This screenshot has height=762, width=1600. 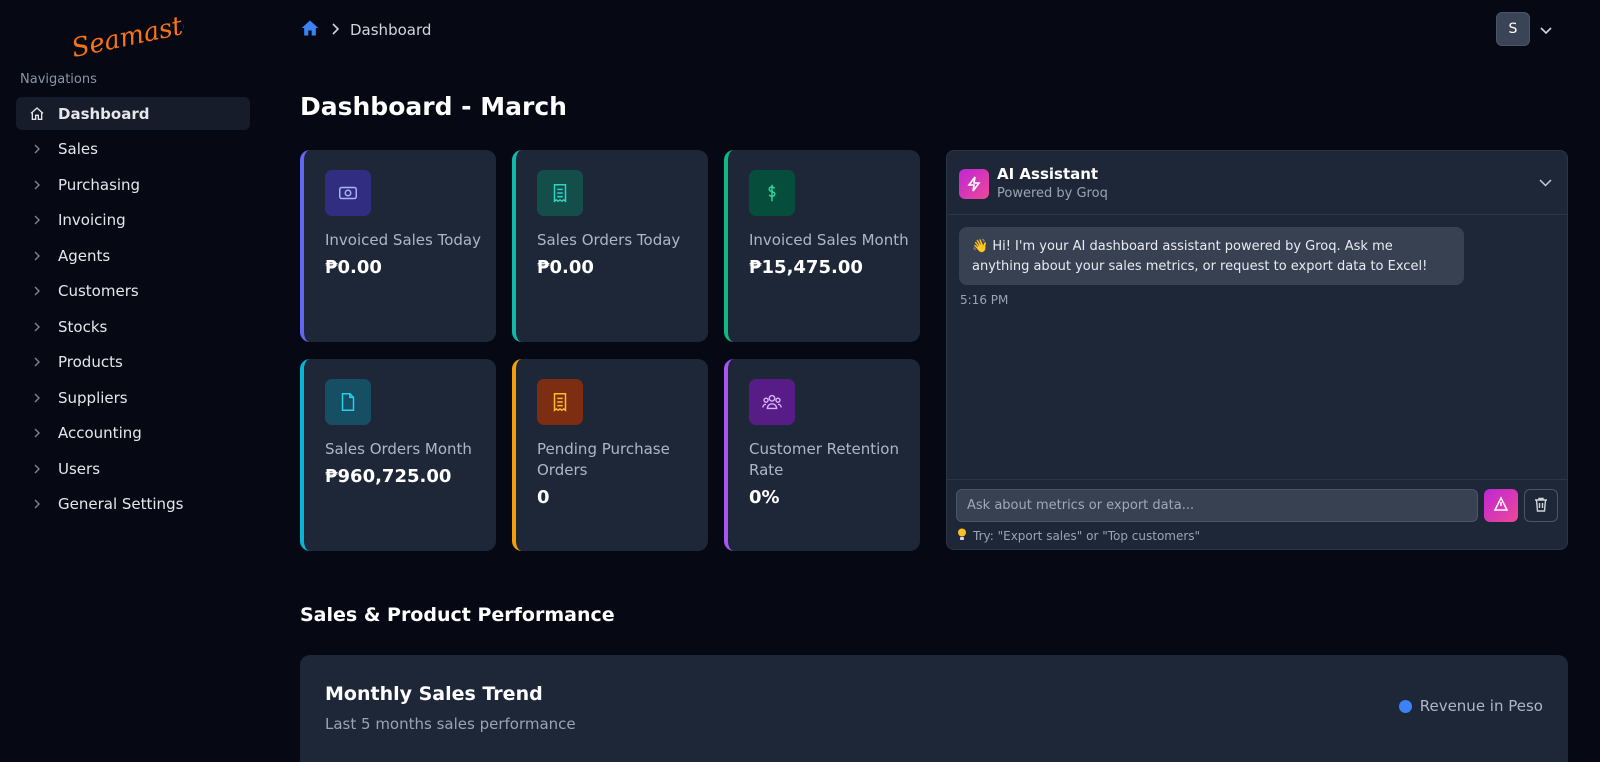 What do you see at coordinates (104, 113) in the screenshot?
I see `sidebar-item-label: Dashboard` at bounding box center [104, 113].